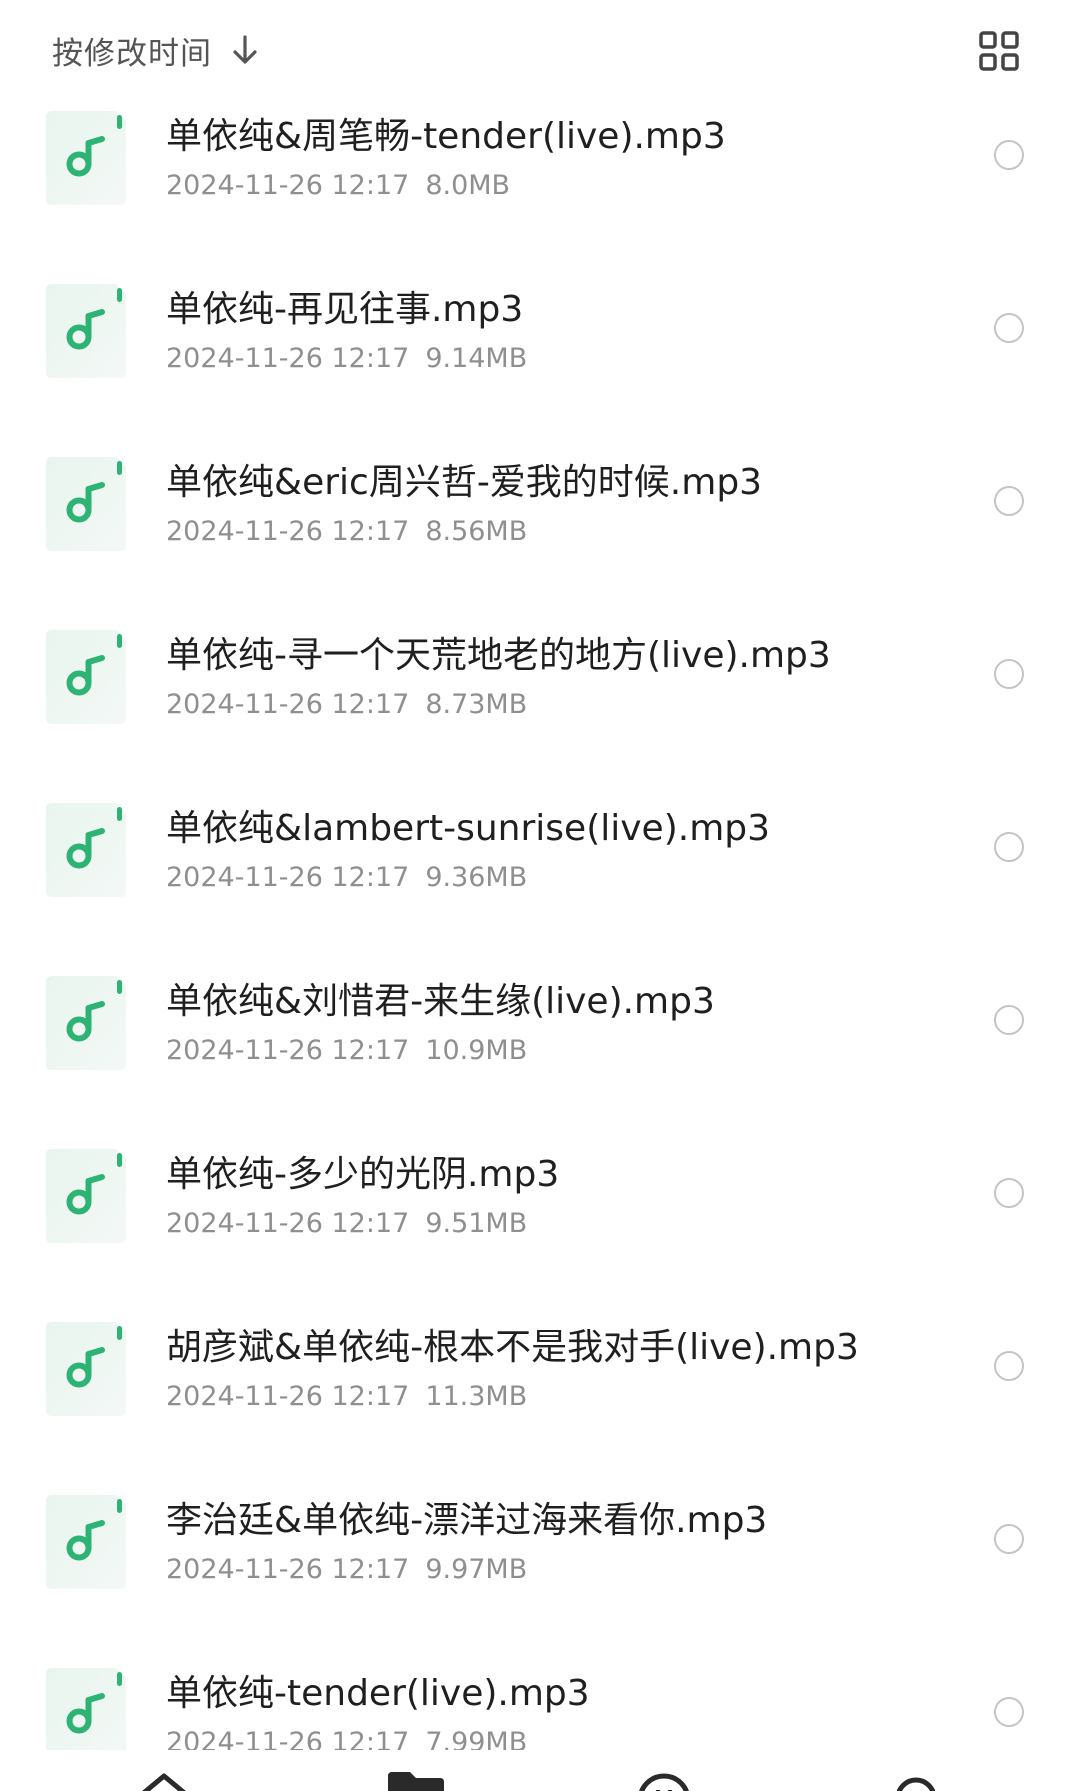 The width and height of the screenshot is (1080, 1791). I want to click on file-name: 单依纯&周笔畅-tender(live).mp3, so click(446, 136).